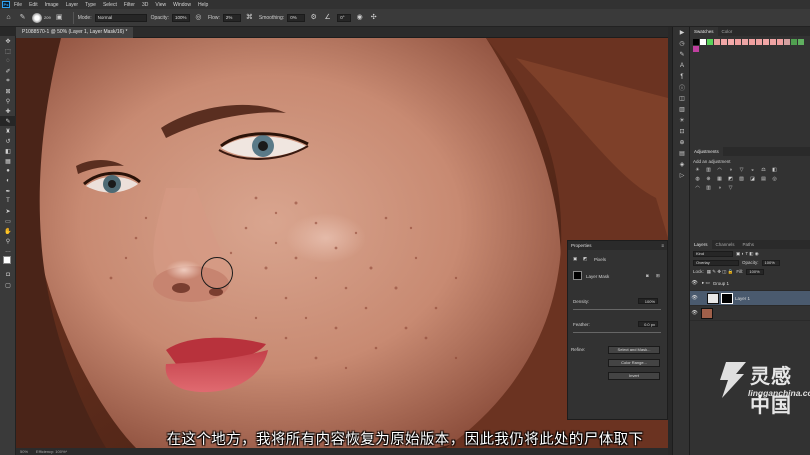  What do you see at coordinates (8, 211) in the screenshot?
I see `path-select-tool-icon: ➤` at bounding box center [8, 211].